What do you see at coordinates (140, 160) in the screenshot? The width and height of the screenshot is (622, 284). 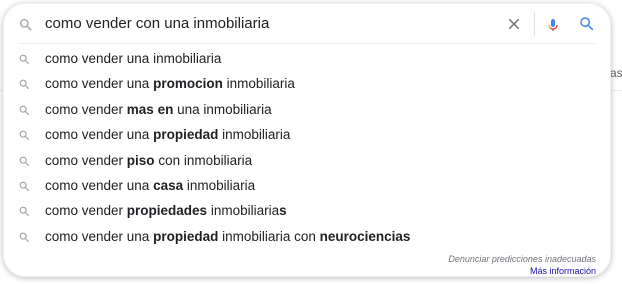 I see `suggestion-highlight: piso` at bounding box center [140, 160].